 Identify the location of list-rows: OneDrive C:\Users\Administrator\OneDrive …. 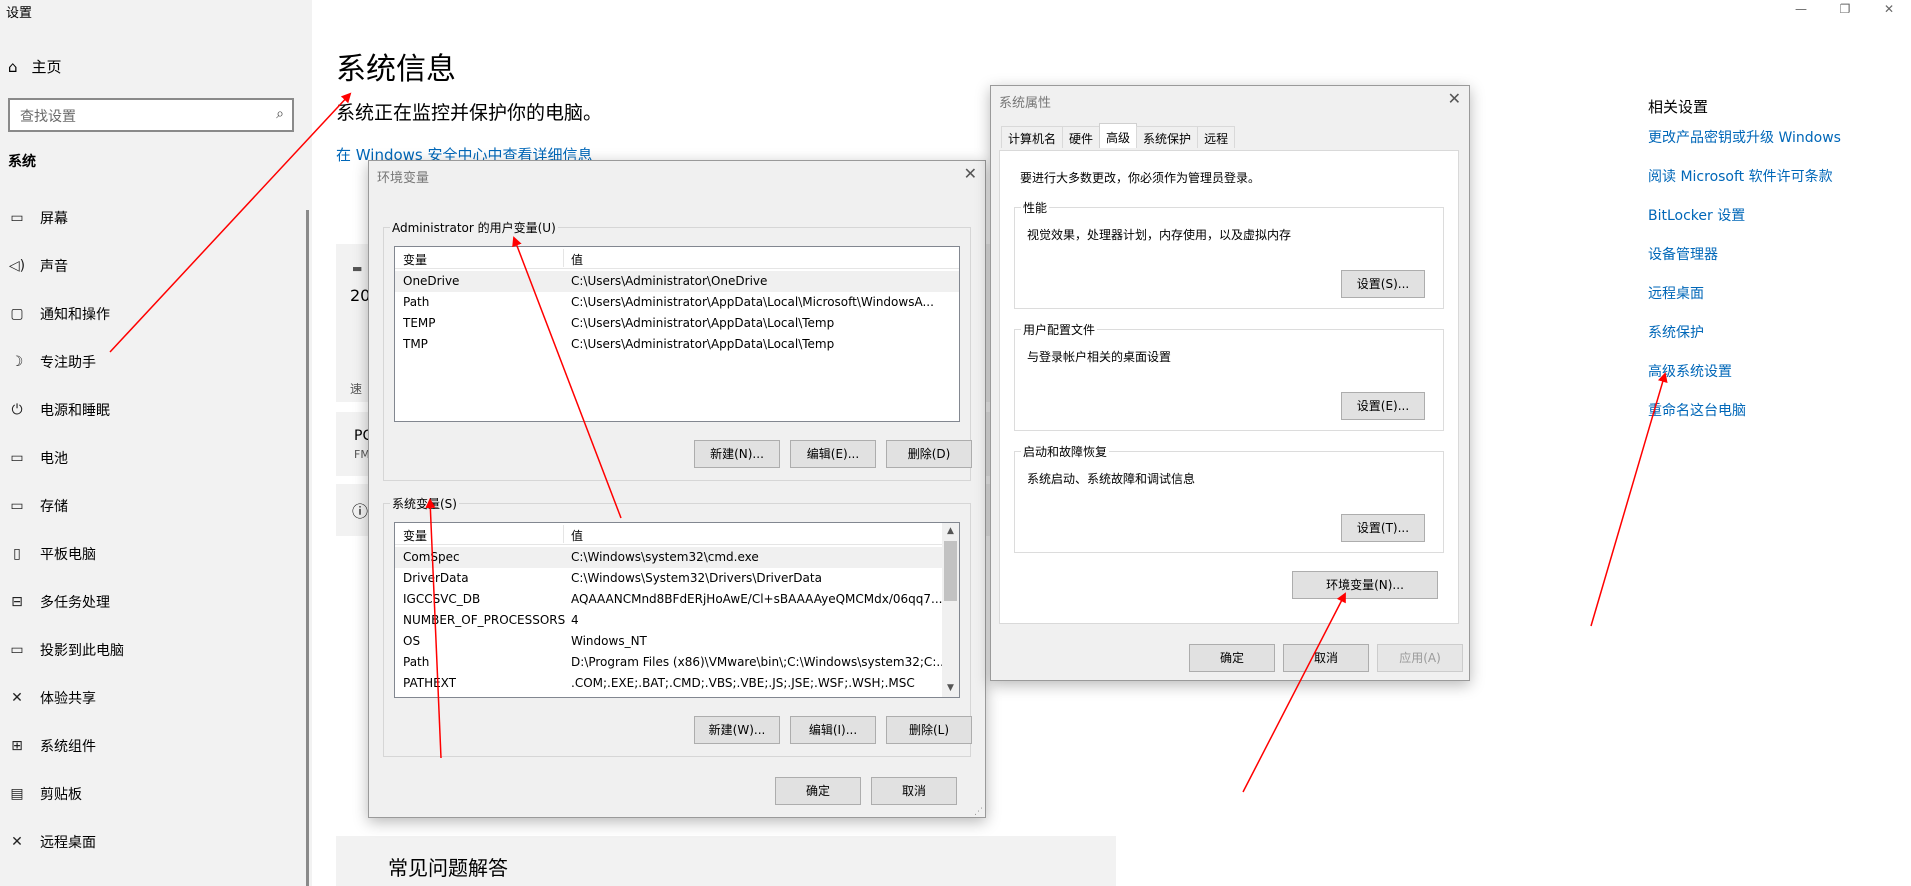
(677, 313).